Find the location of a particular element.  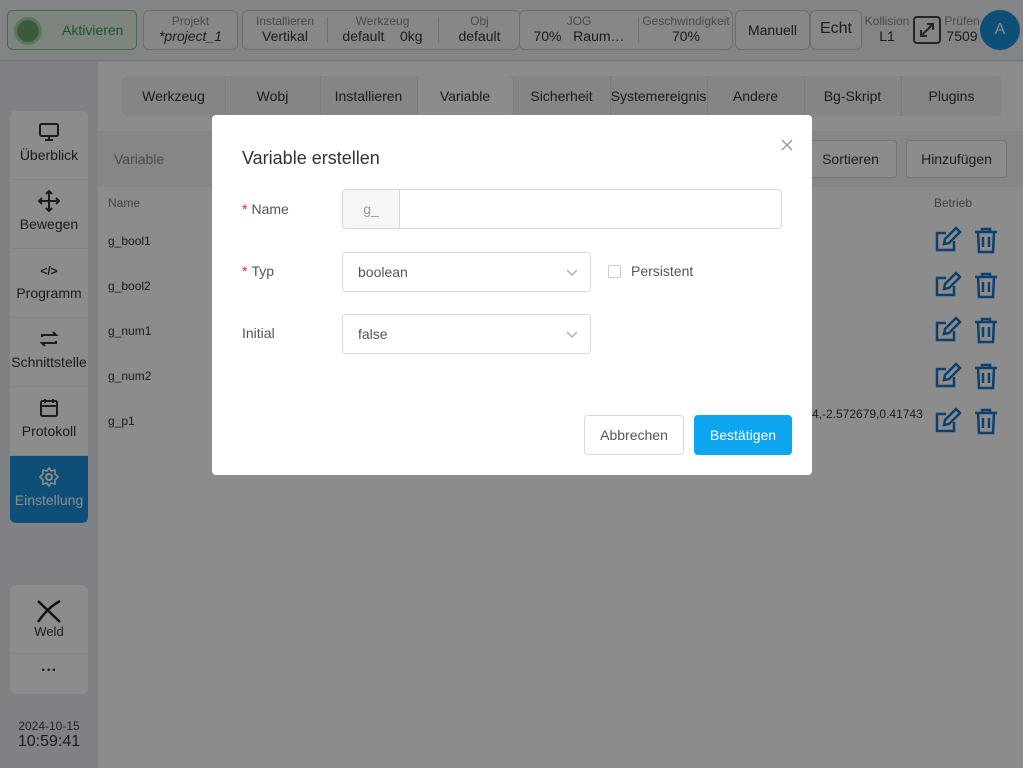

cancel-button: Abbrechen is located at coordinates (634, 435).